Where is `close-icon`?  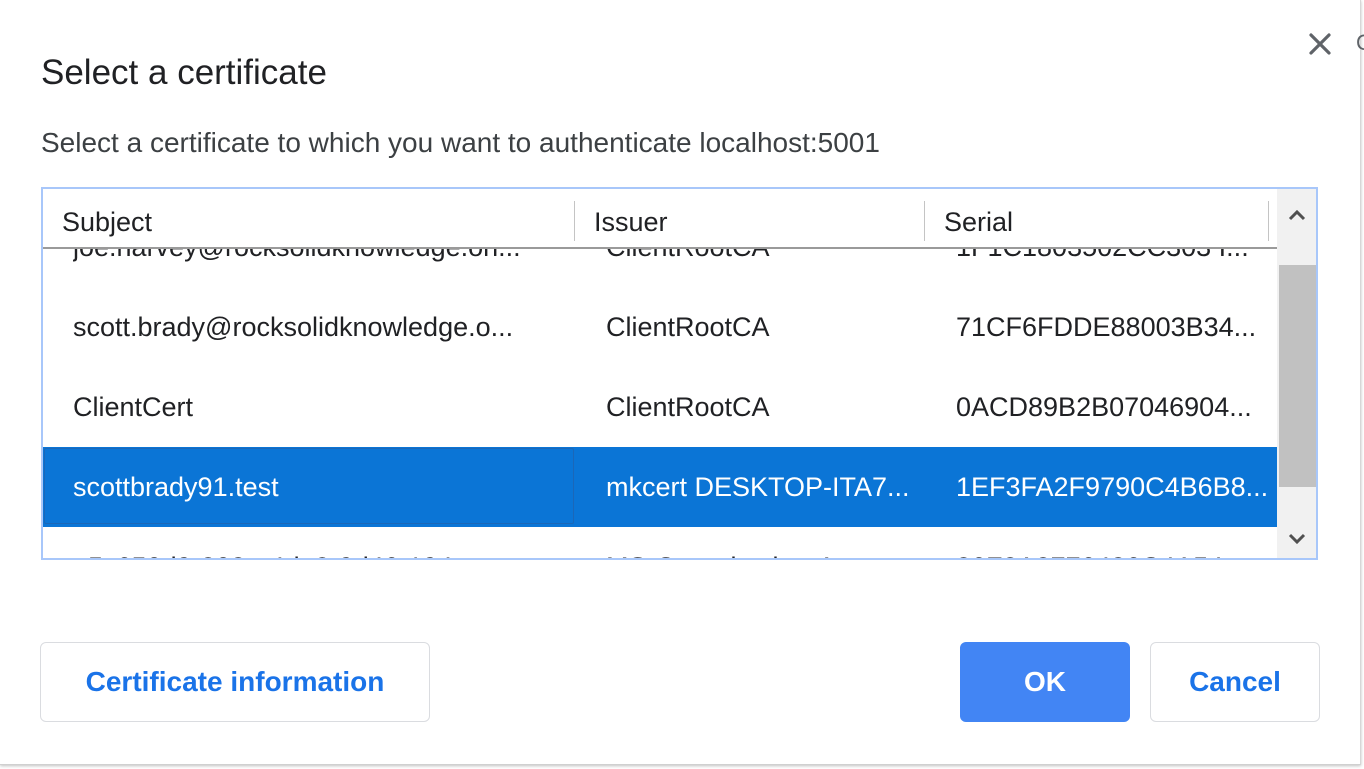 close-icon is located at coordinates (1320, 44).